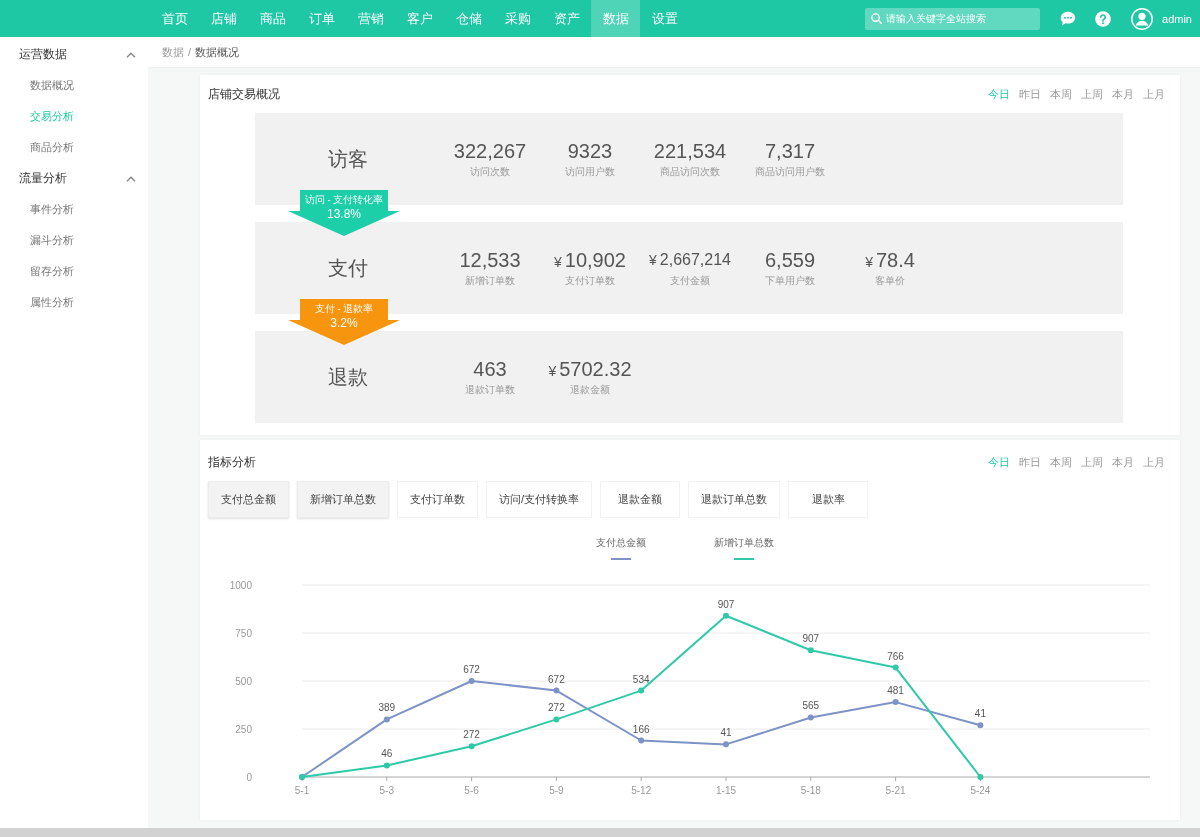  Describe the element at coordinates (243, 681) in the screenshot. I see `axis-label: 500` at that location.